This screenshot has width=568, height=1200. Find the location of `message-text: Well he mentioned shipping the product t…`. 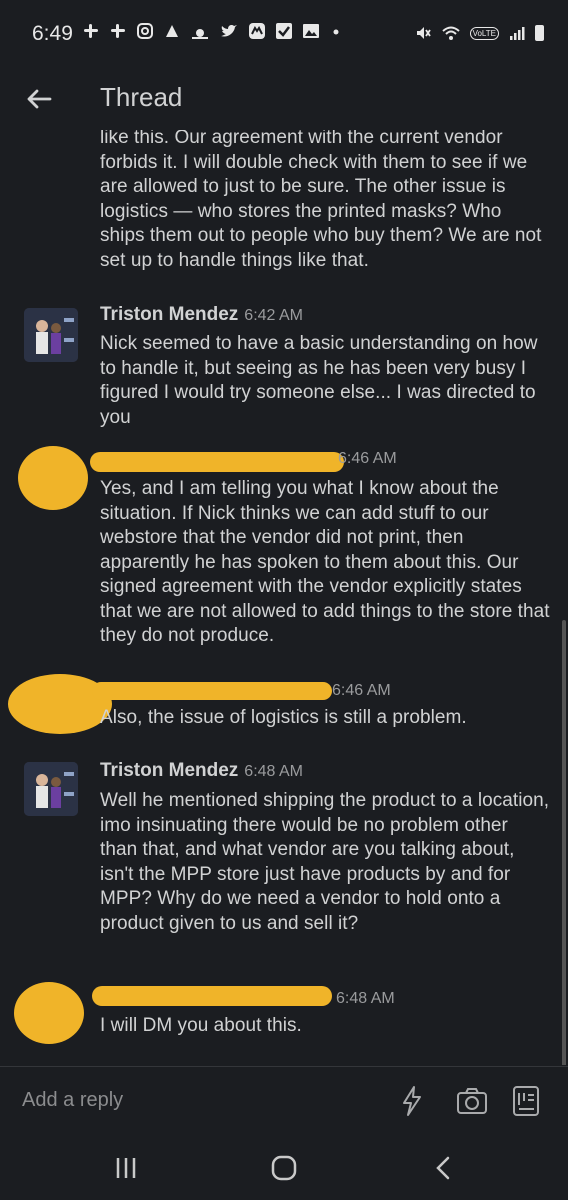

message-text: Well he mentioned shipping the product t… is located at coordinates (325, 862).